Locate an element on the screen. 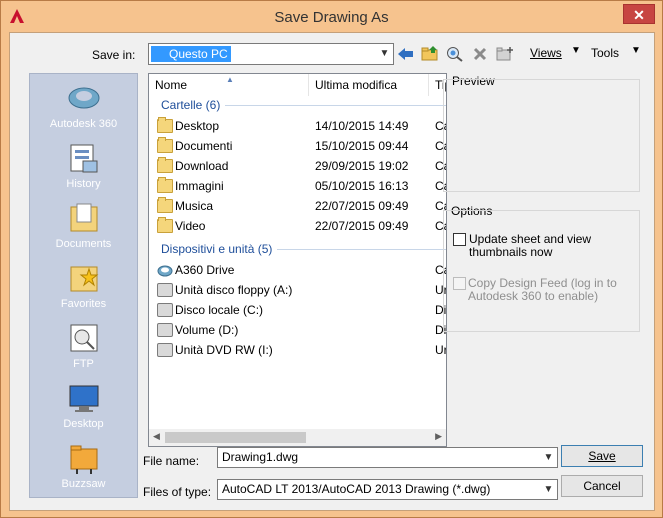 The height and width of the screenshot is (518, 663). favorites-folder-icon is located at coordinates (84, 279).